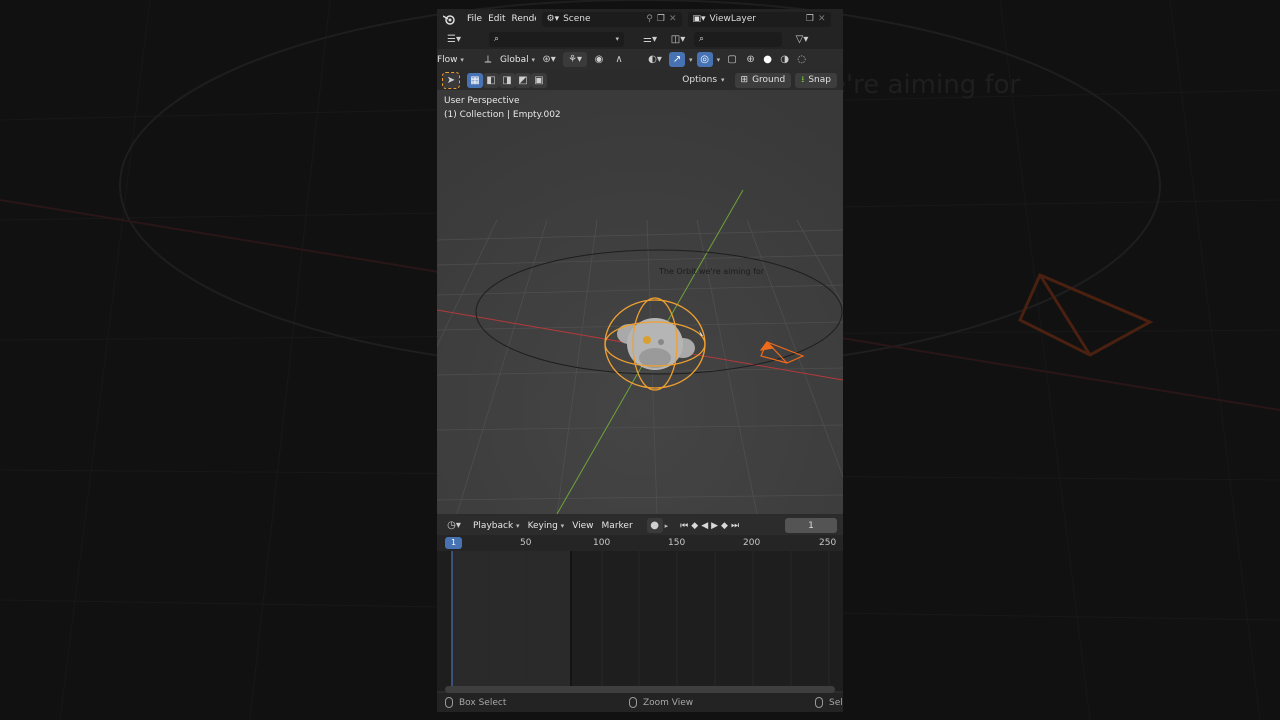  I want to click on mouse-left-icon, so click(449, 702).